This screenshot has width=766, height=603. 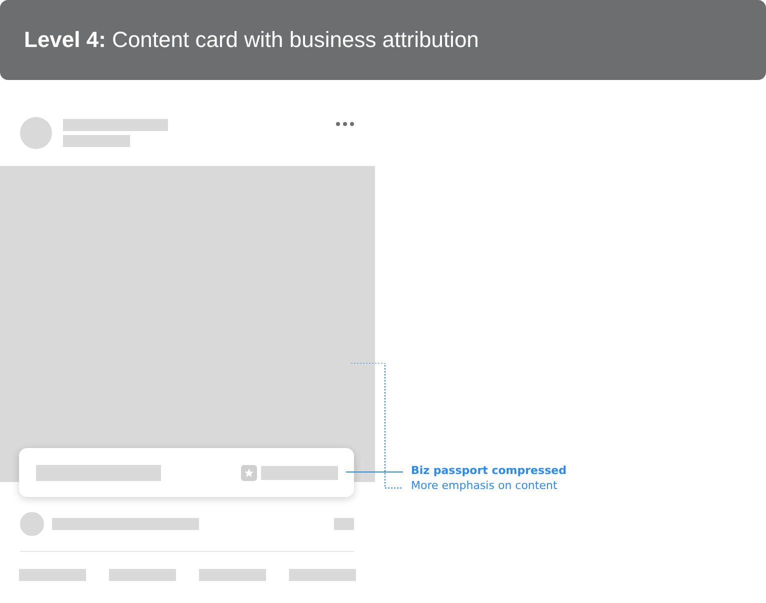 What do you see at coordinates (344, 524) in the screenshot?
I see `count-placeholder` at bounding box center [344, 524].